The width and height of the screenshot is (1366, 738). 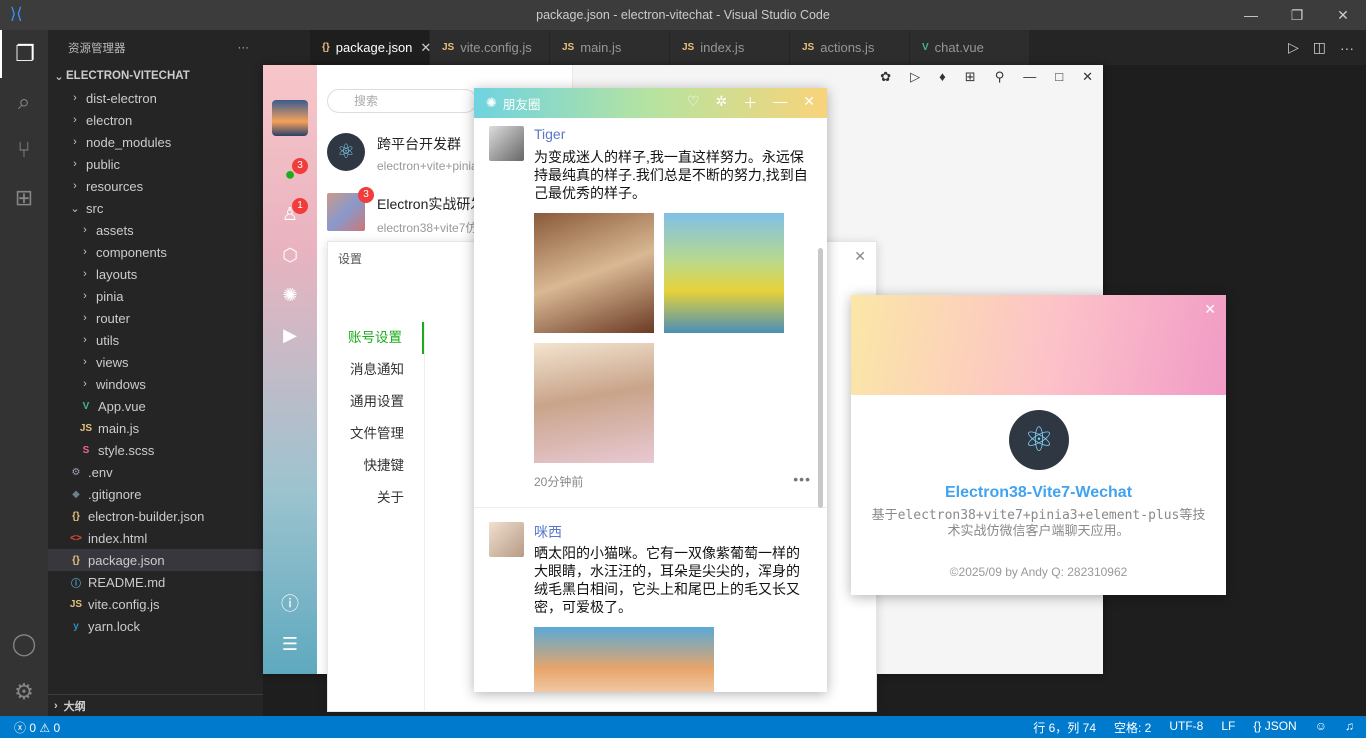 What do you see at coordinates (376, 402) in the screenshot?
I see `settings-nav-general: 通用设置` at bounding box center [376, 402].